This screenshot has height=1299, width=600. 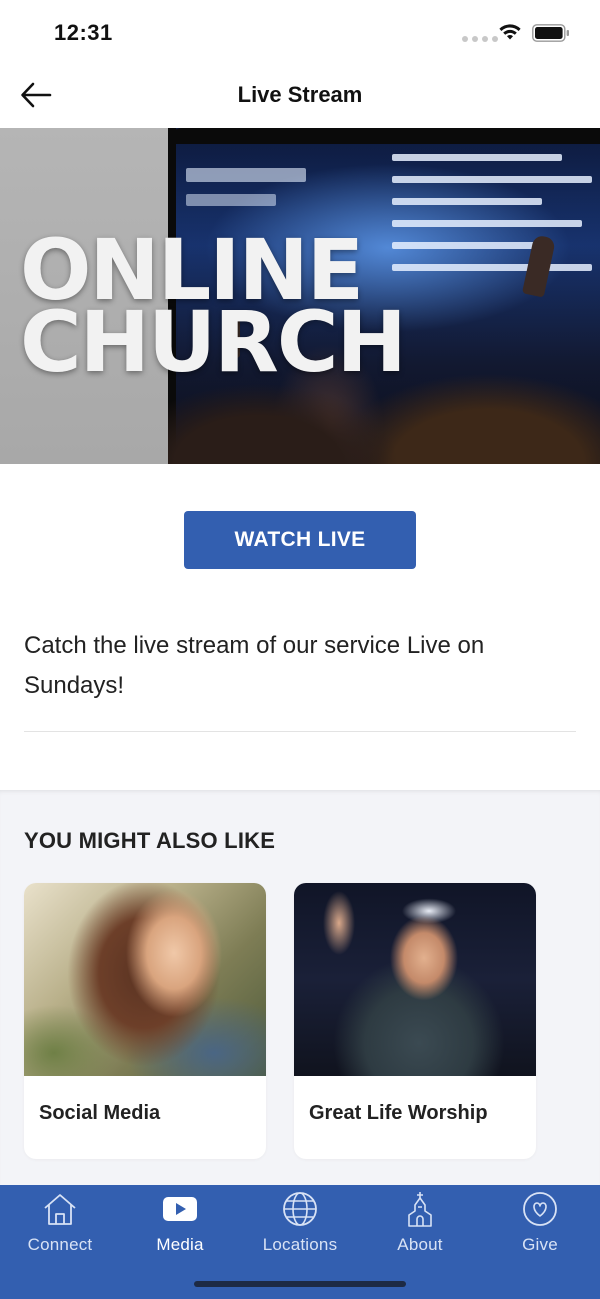 What do you see at coordinates (550, 33) in the screenshot?
I see `battery-icon` at bounding box center [550, 33].